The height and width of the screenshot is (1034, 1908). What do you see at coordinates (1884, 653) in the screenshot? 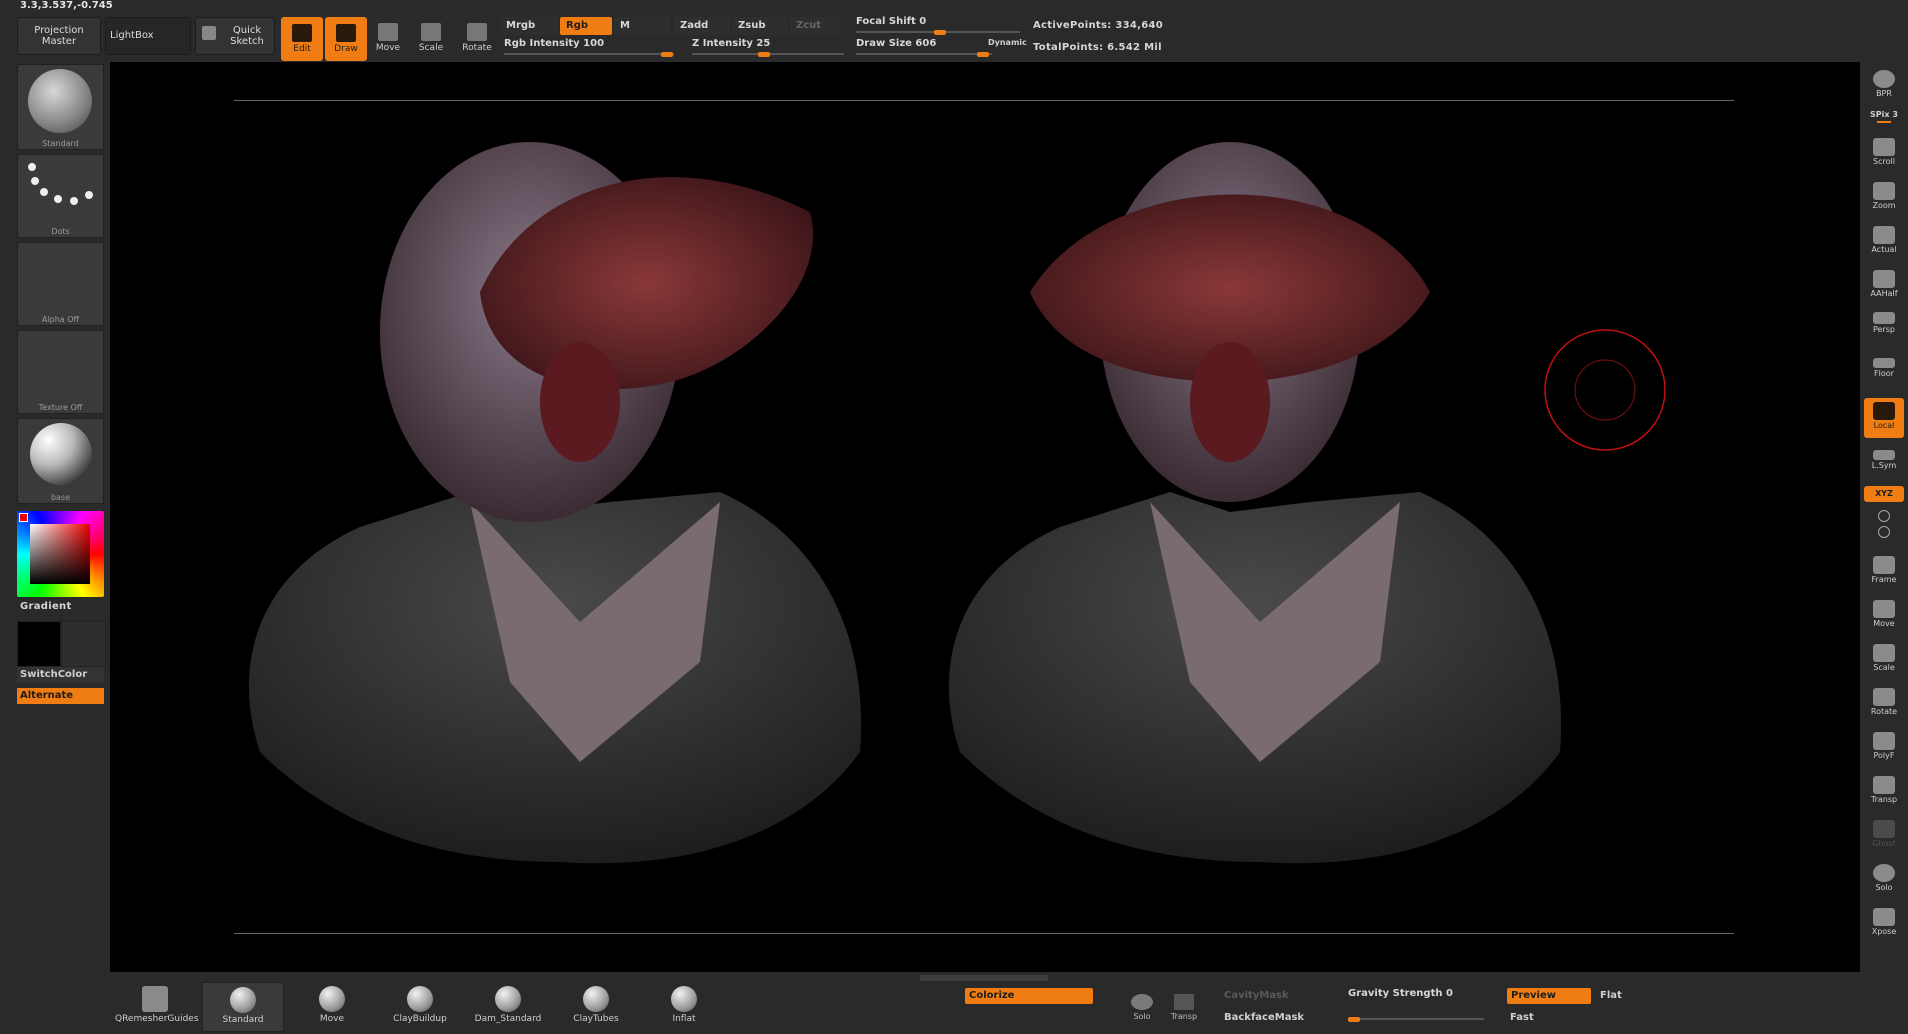
I see `scale-icon` at bounding box center [1884, 653].